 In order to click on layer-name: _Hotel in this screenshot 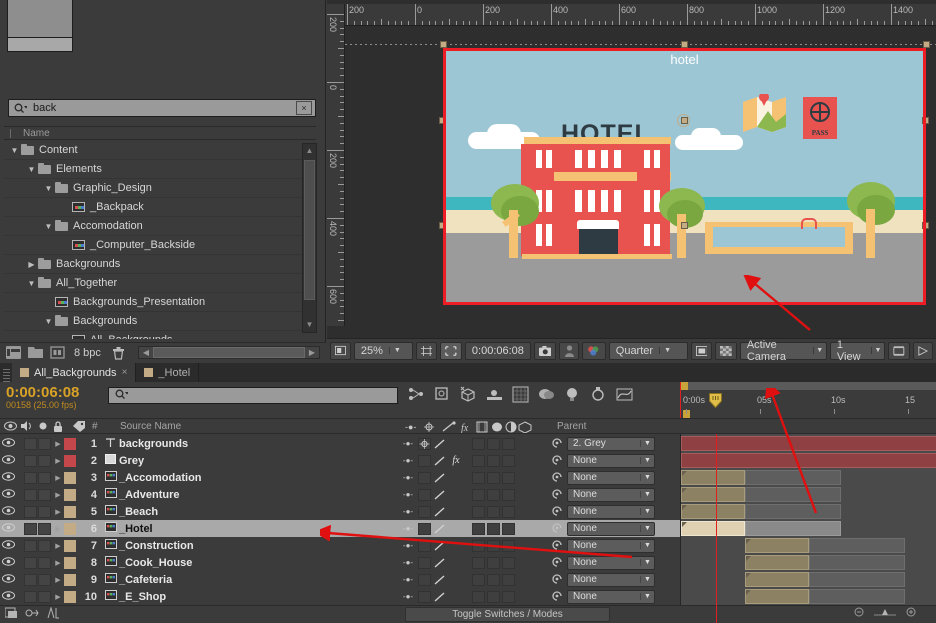, I will do `click(136, 529)`.